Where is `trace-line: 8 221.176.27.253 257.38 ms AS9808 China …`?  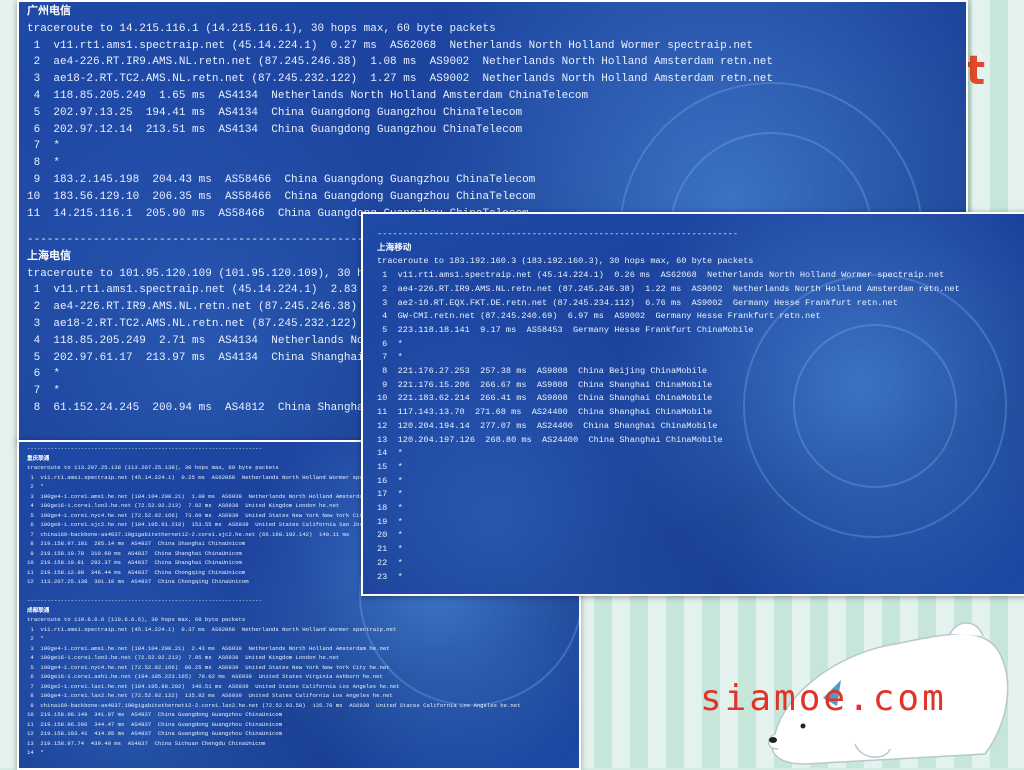
trace-line: 8 221.176.27.253 257.38 ms AS9808 China … is located at coordinates (542, 371).